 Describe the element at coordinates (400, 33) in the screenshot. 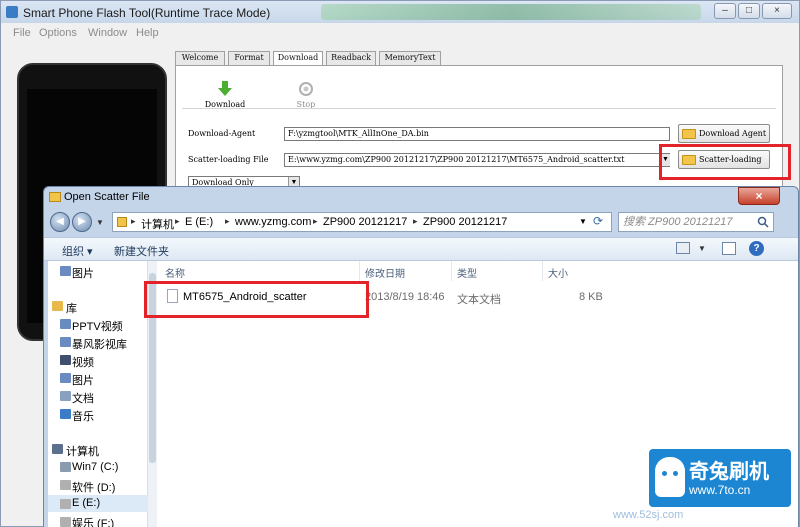

I see `menu-bar: File Options Window Help` at that location.